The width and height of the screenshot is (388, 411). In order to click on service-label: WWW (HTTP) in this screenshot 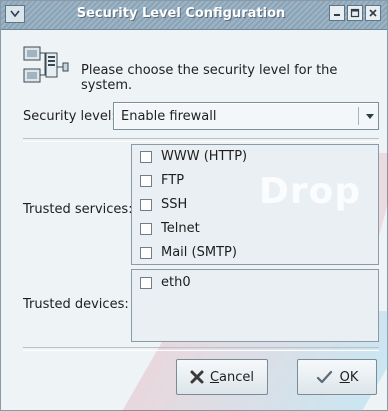, I will do `click(204, 156)`.